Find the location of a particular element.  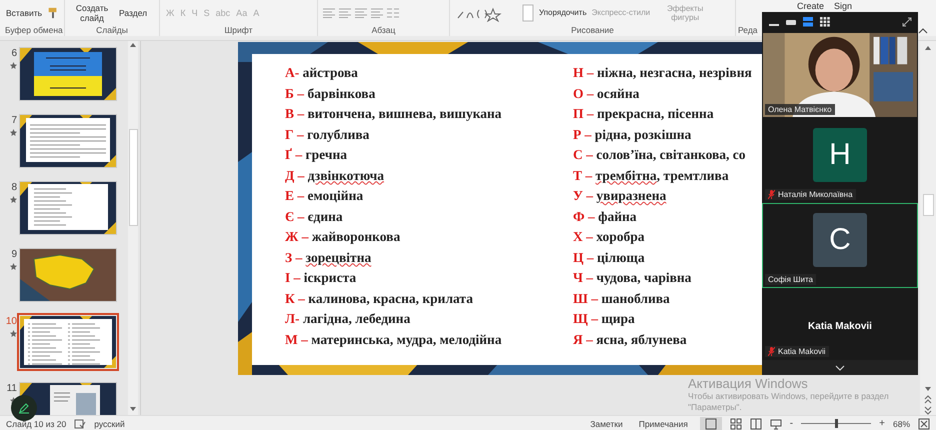

alphabet-entry: Т – трембітна, тремтлива is located at coordinates (651, 175).